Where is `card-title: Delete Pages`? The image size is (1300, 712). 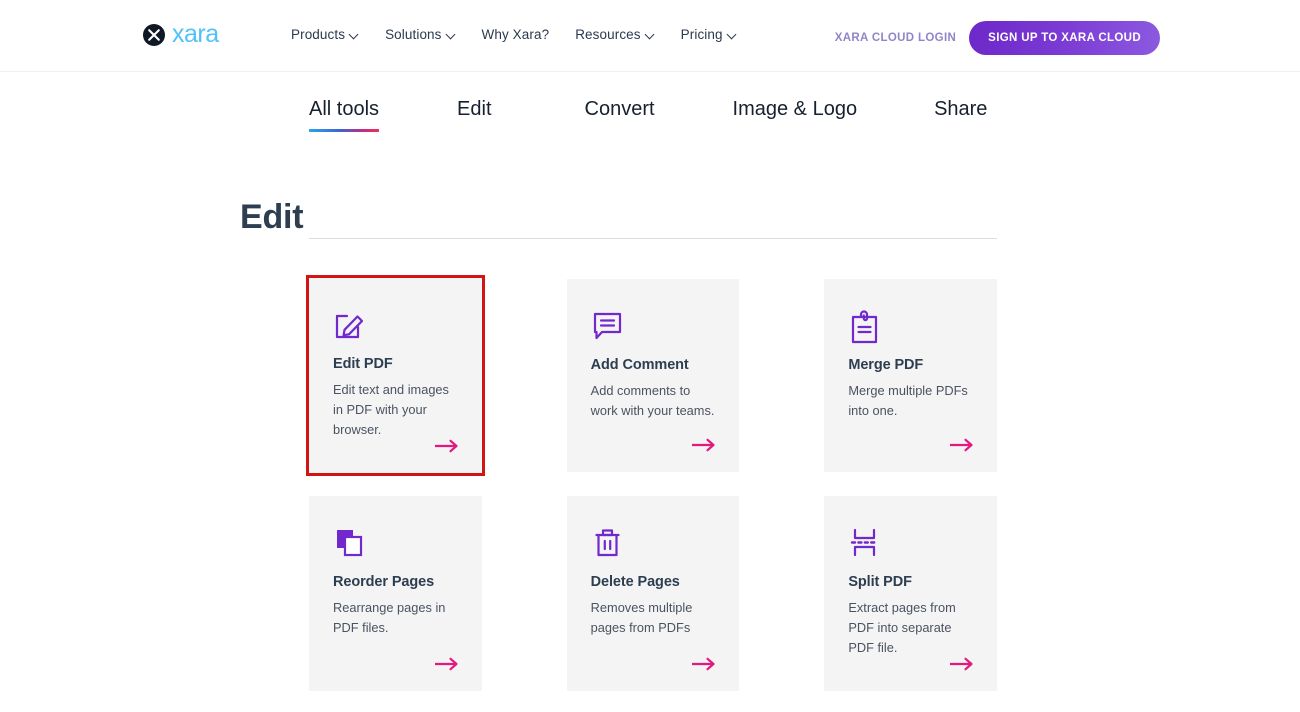
card-title: Delete Pages is located at coordinates (635, 582).